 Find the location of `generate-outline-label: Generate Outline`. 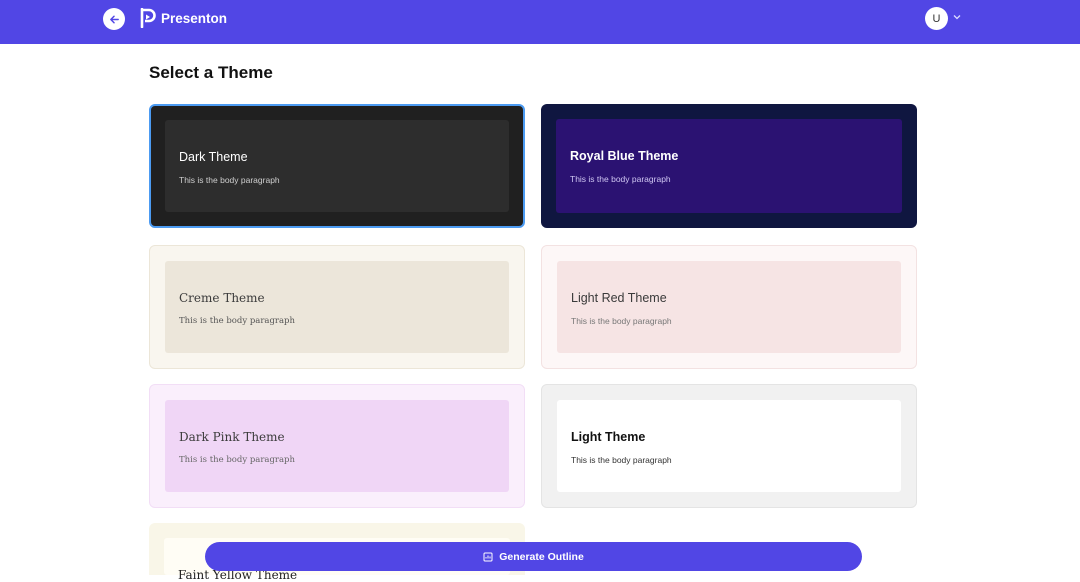

generate-outline-label: Generate Outline is located at coordinates (541, 556).